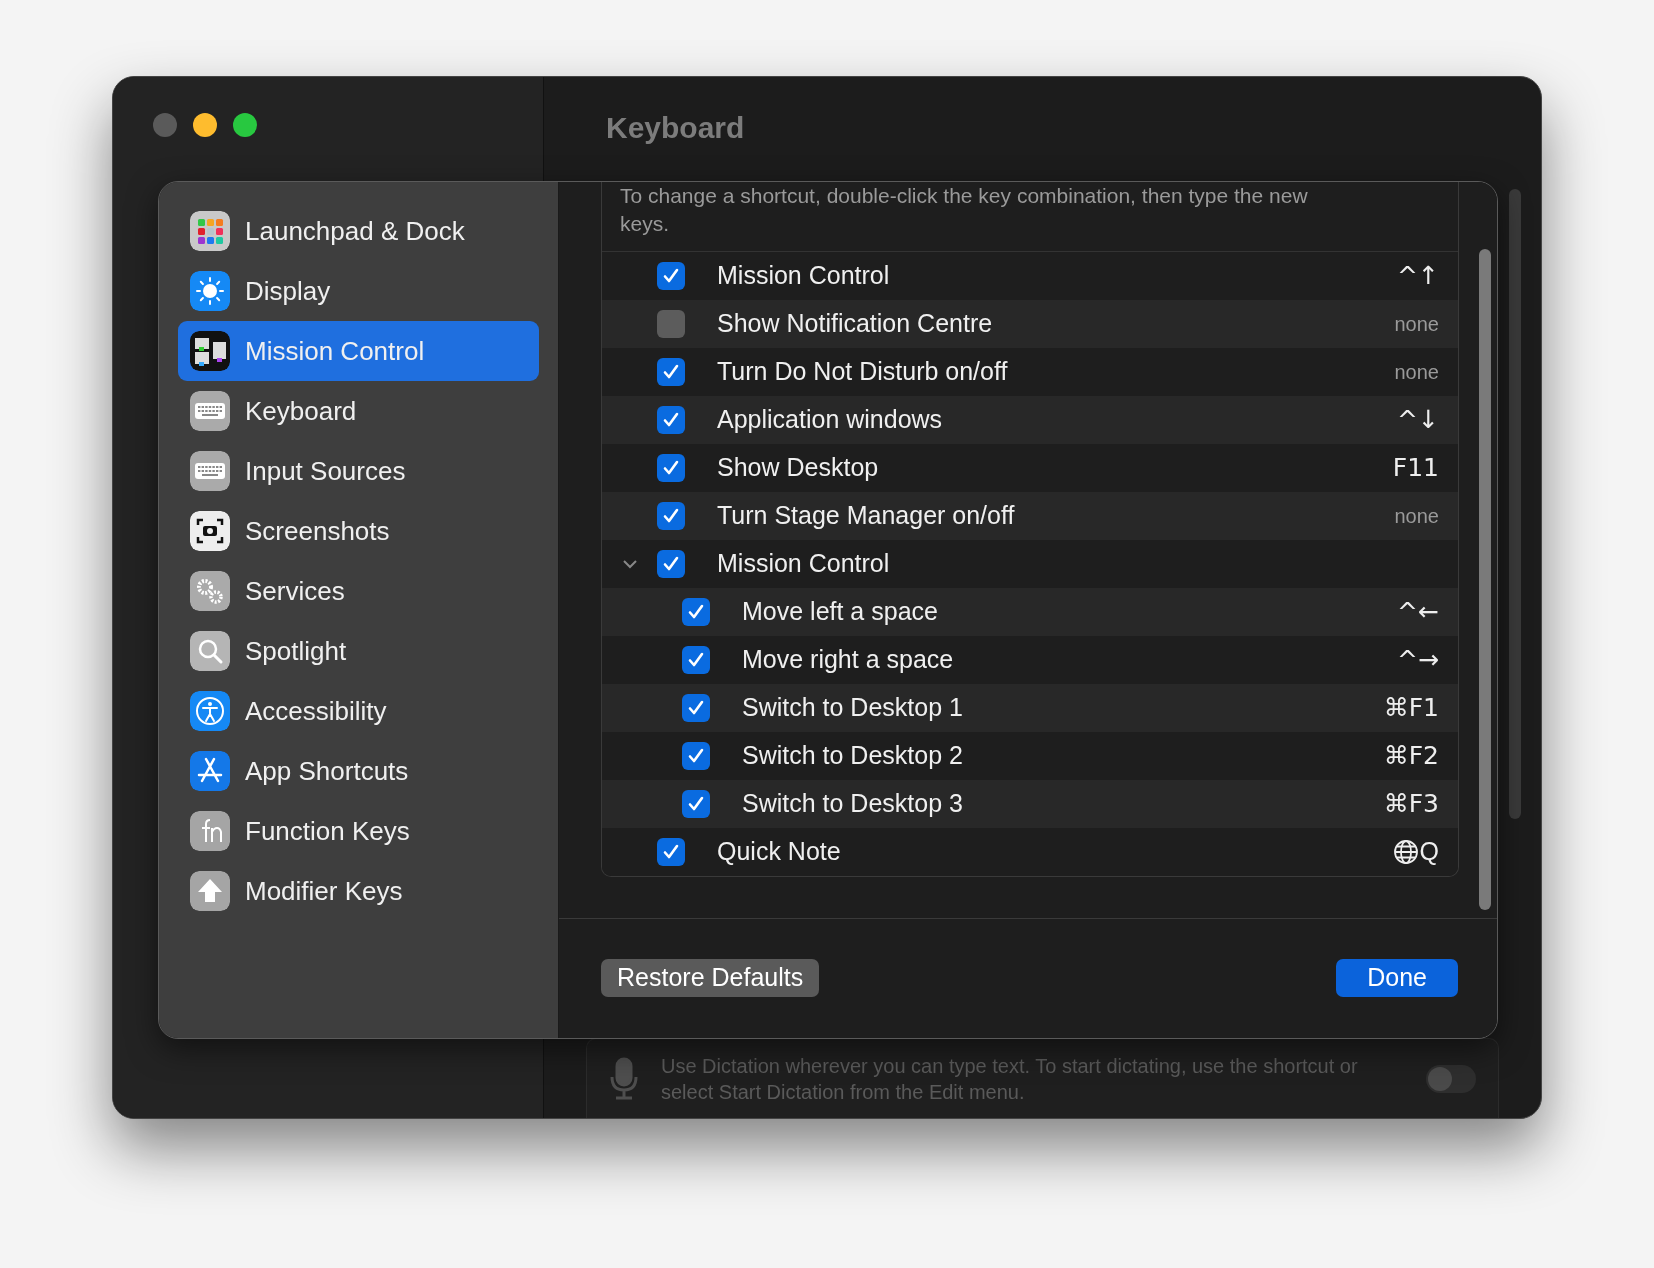  What do you see at coordinates (710, 977) in the screenshot?
I see `restore-defaults-button: Restore Defaults` at bounding box center [710, 977].